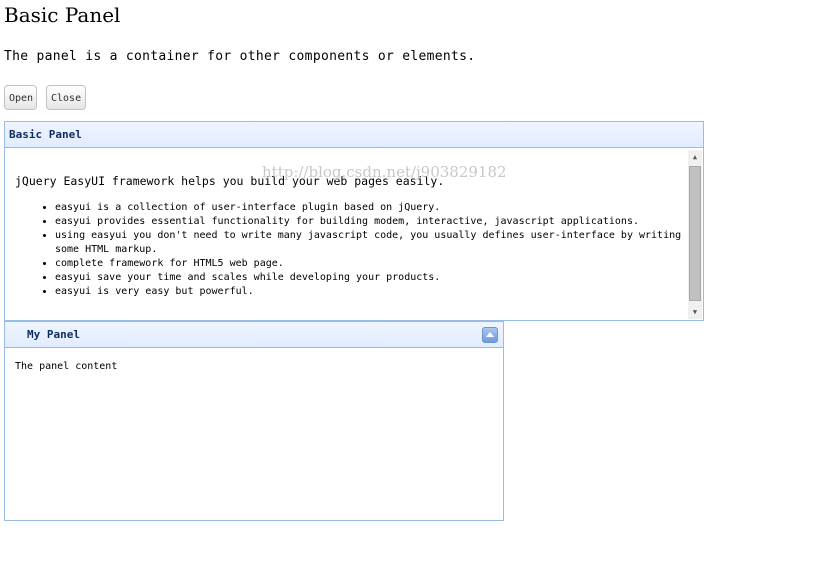 This screenshot has width=823, height=573. Describe the element at coordinates (354, 135) in the screenshot. I see `basic-panel-header: Basic Panel` at that location.